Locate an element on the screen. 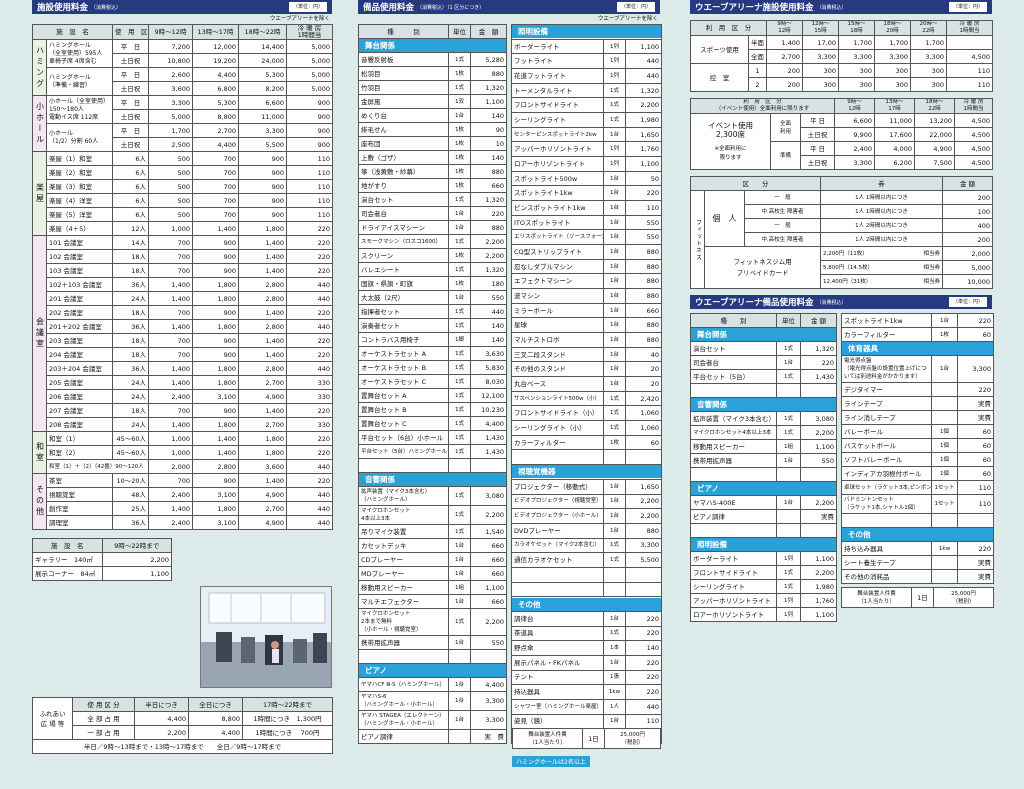  table-row: デジタイマー 220 is located at coordinates (917, 389).